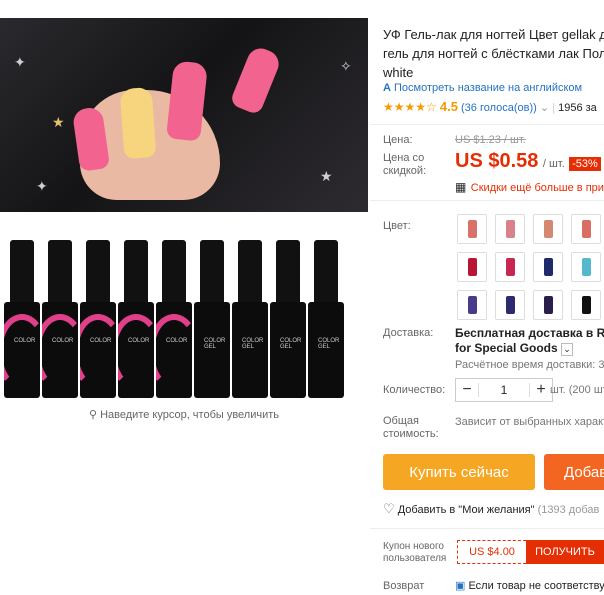  What do you see at coordinates (497, 161) in the screenshot?
I see `current-price: US $0.58` at bounding box center [497, 161].